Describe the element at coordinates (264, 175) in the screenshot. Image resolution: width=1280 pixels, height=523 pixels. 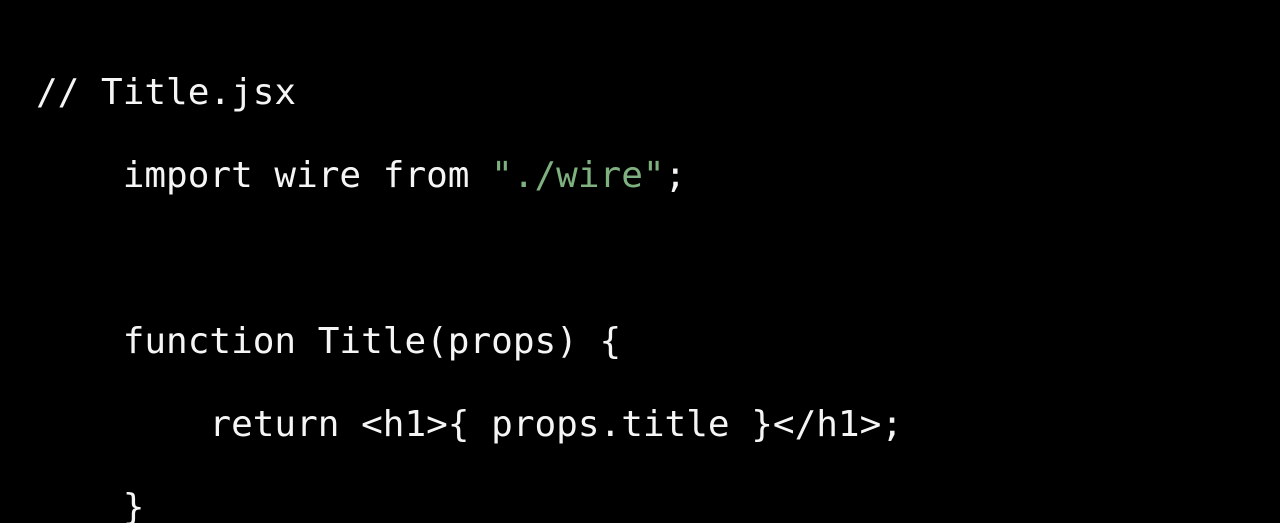
I see `code-token-plain: import wire from` at that location.